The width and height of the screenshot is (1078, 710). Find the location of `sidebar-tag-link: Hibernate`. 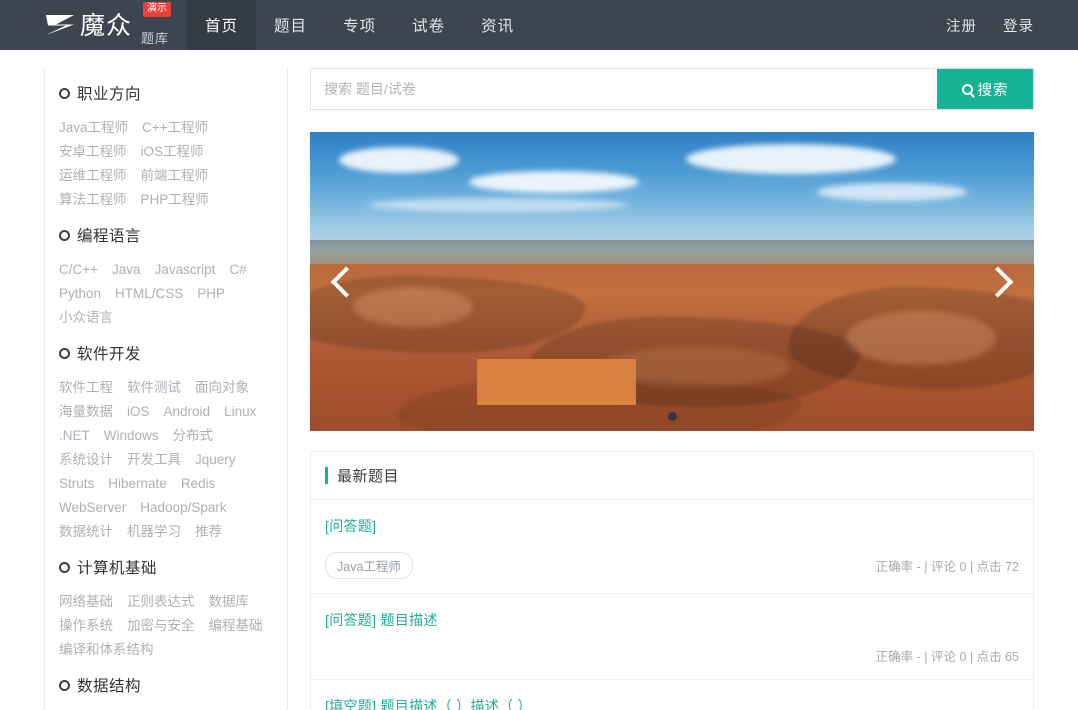

sidebar-tag-link: Hibernate is located at coordinates (137, 484).